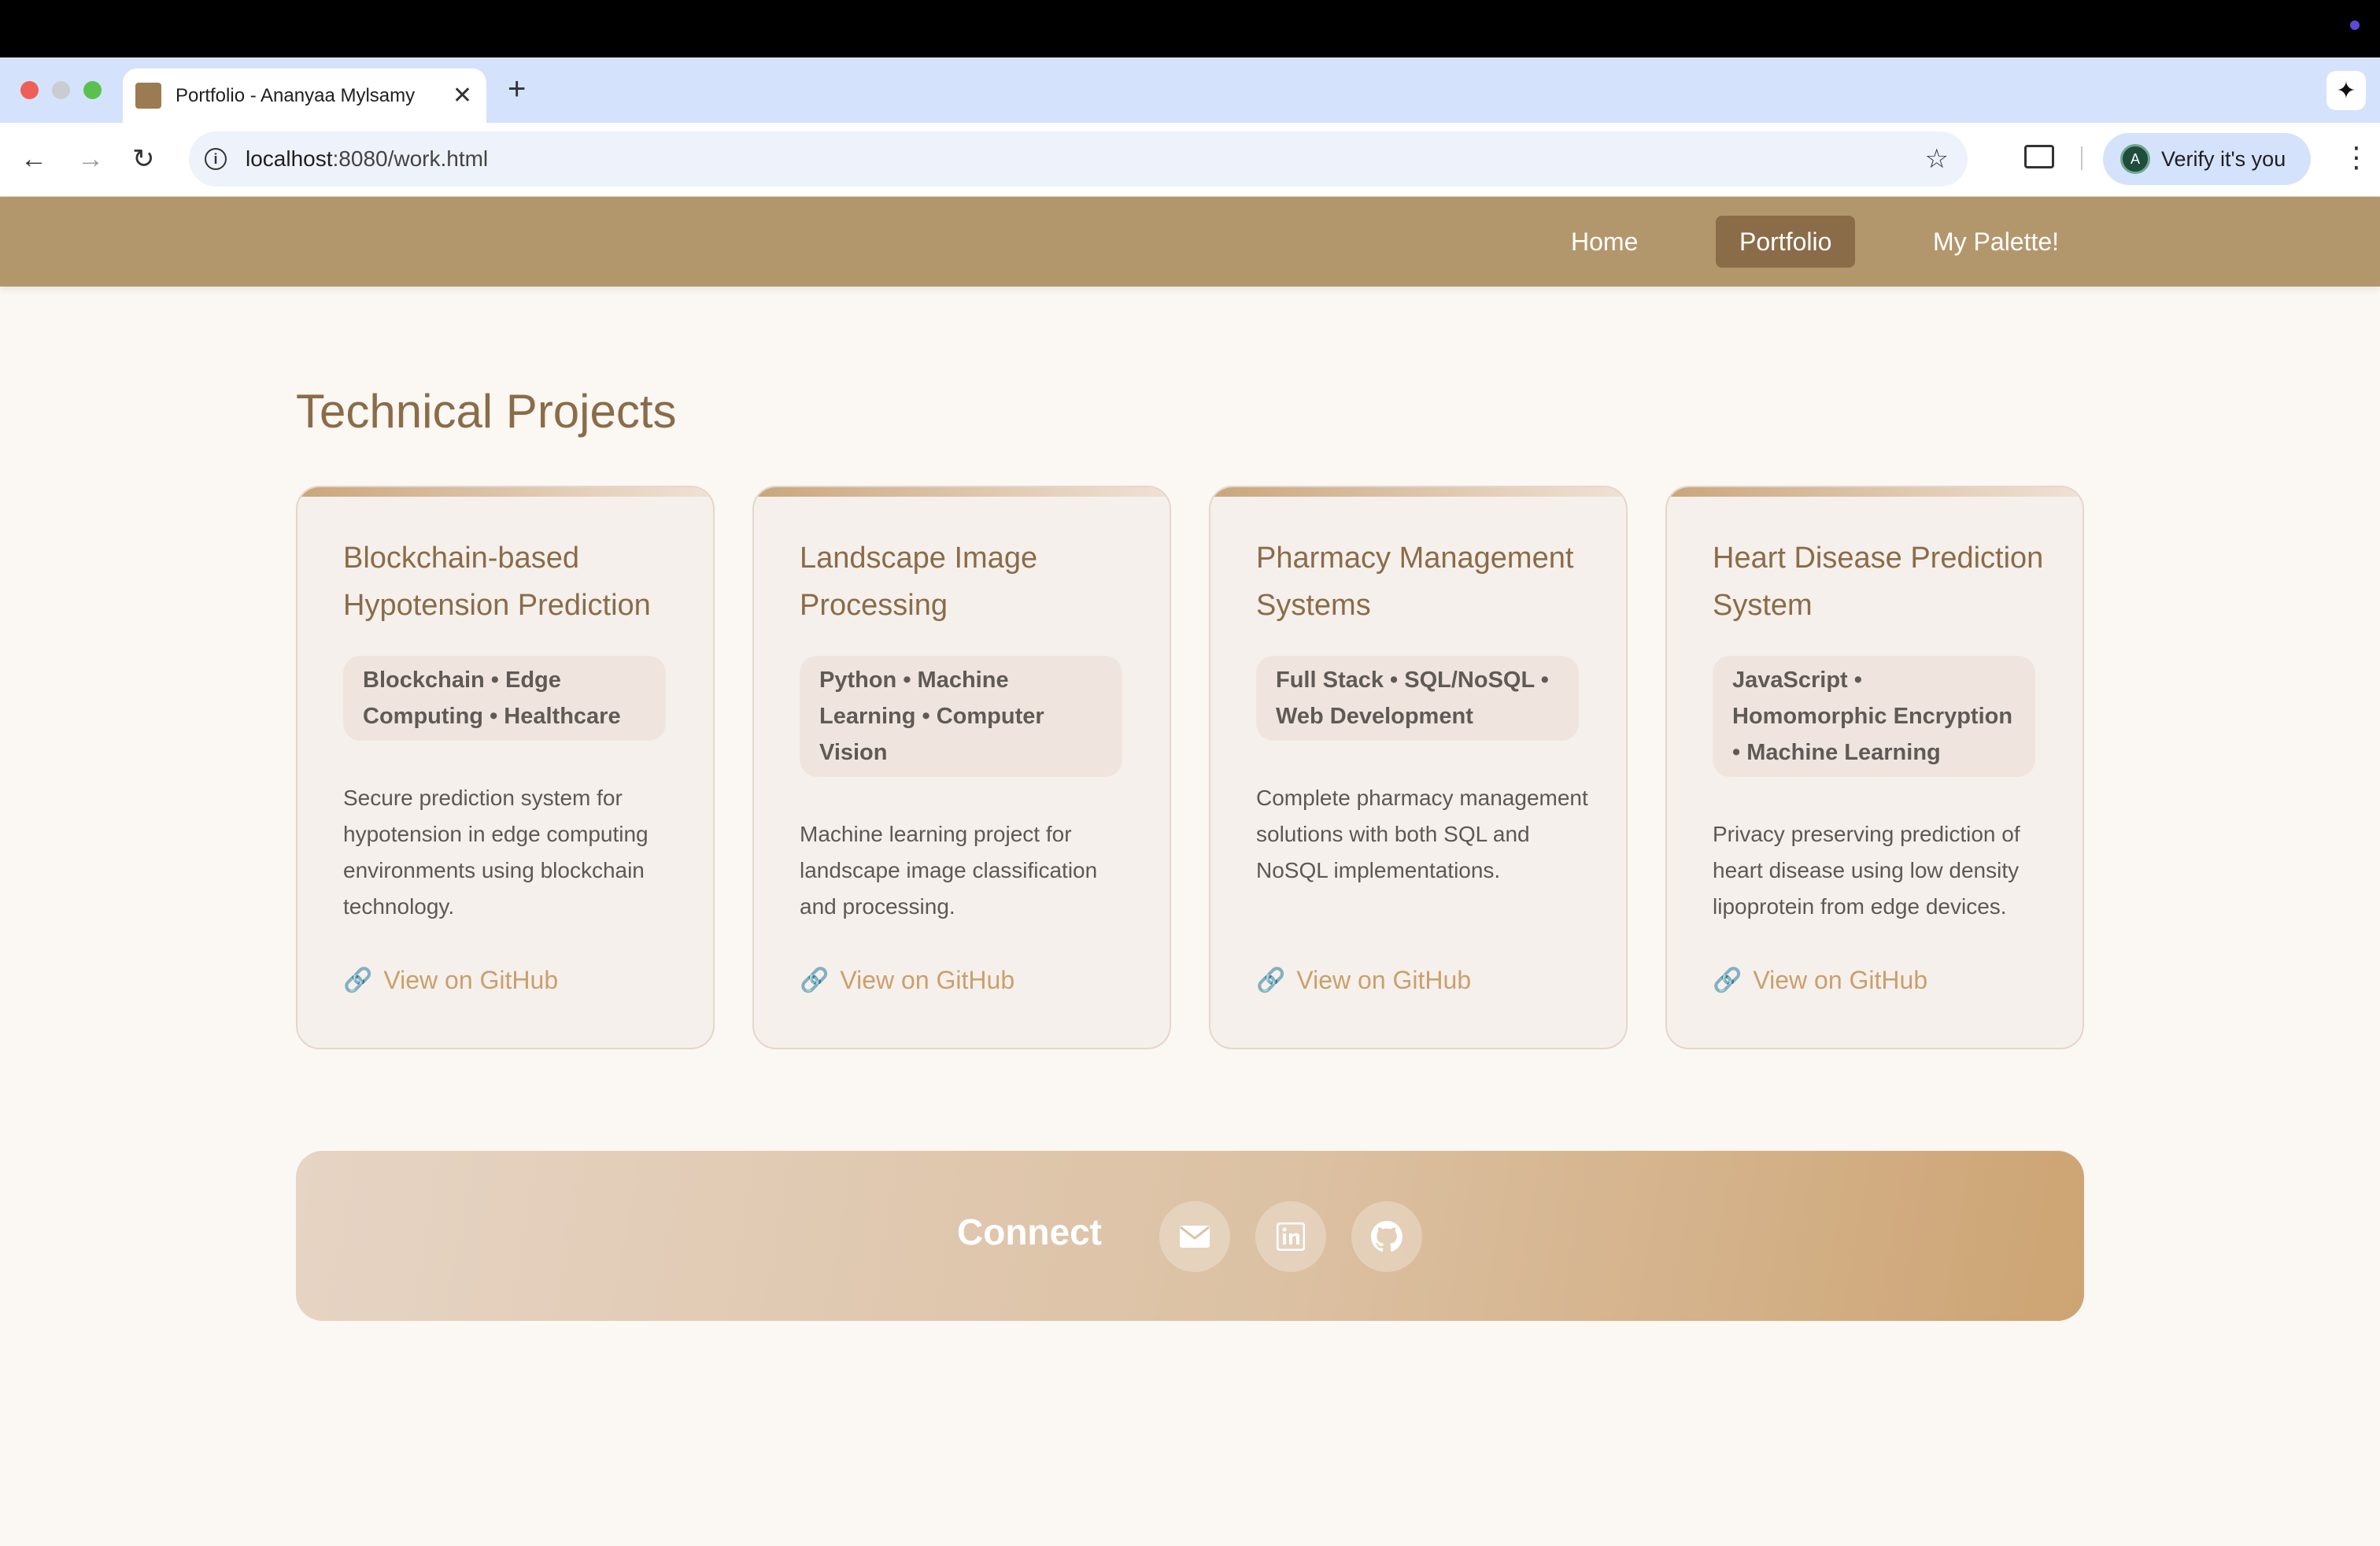 Image resolution: width=2380 pixels, height=1546 pixels. I want to click on project-tags: Full Stack • SQL/NoSQL • Web Development, so click(1417, 699).